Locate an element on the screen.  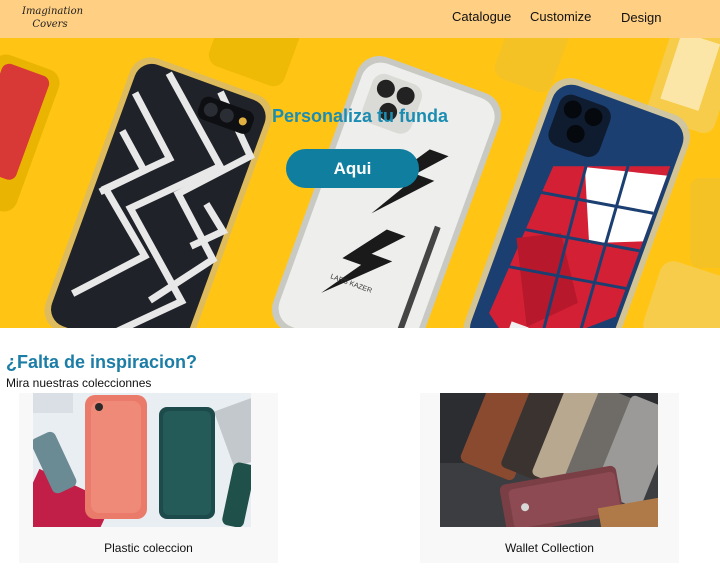
brand-logo: Imagination Covers is located at coordinates (53, 18).